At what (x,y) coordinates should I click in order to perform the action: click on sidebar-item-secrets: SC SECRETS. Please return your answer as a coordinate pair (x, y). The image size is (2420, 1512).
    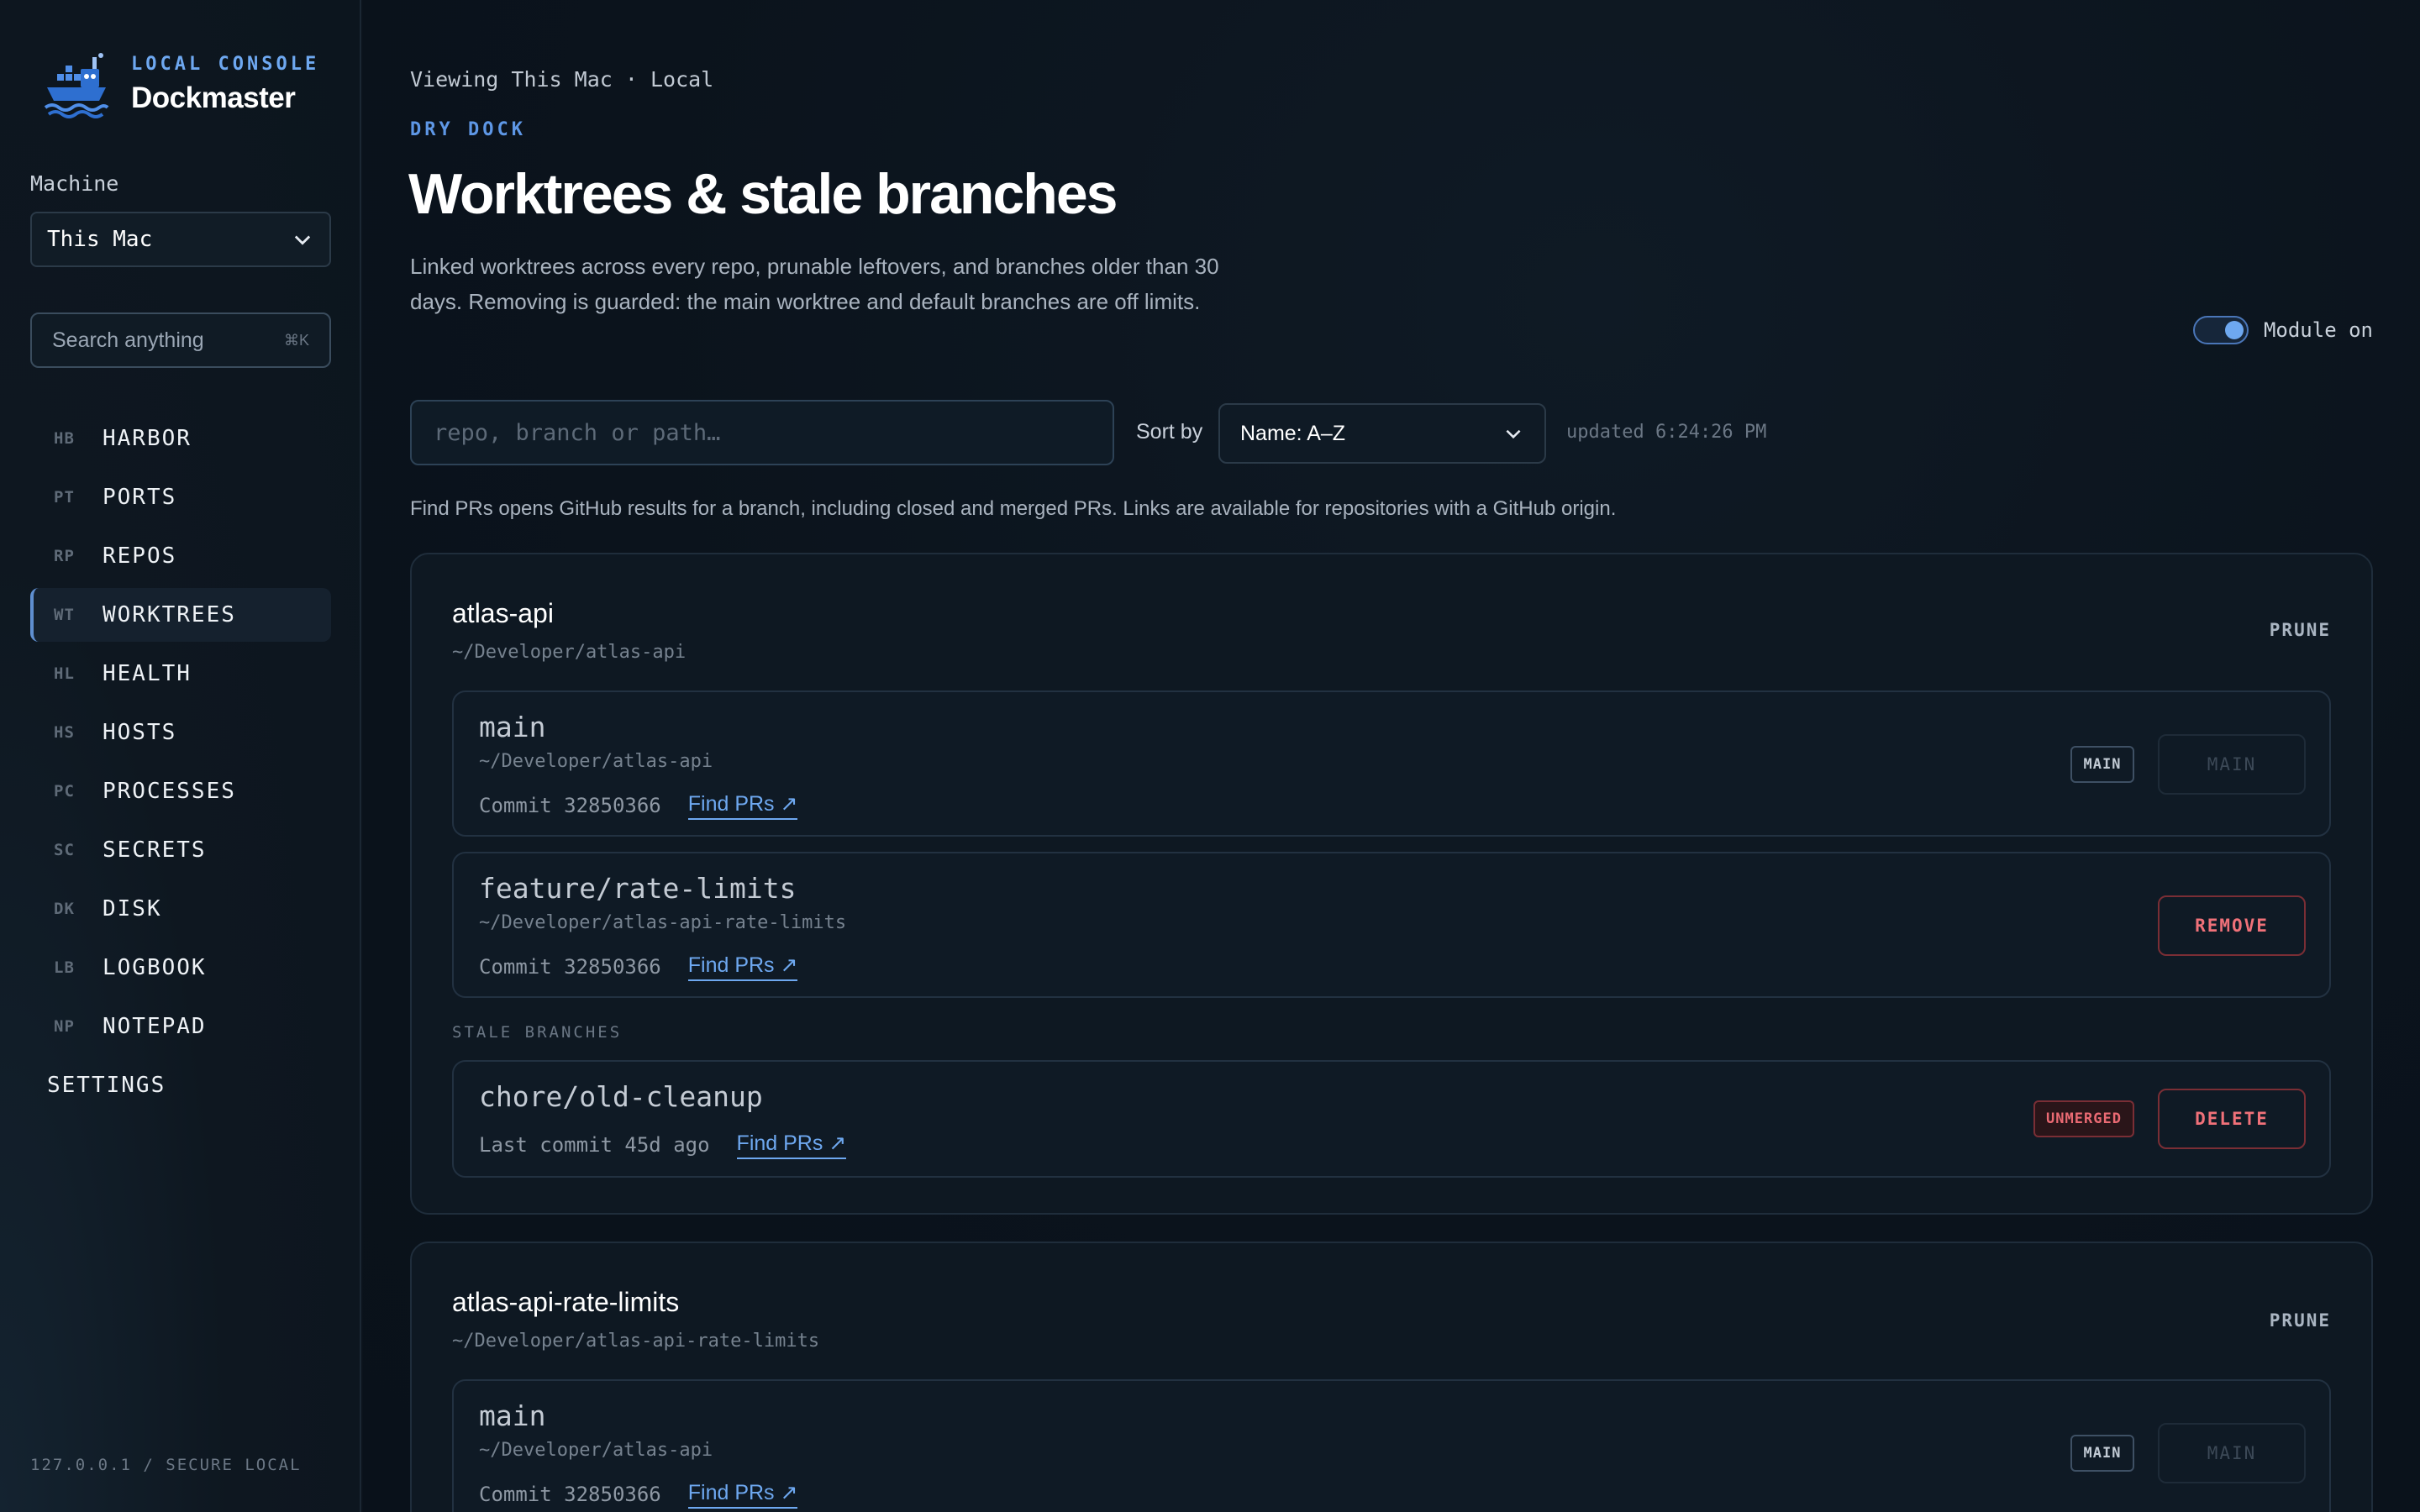
    Looking at the image, I should click on (180, 850).